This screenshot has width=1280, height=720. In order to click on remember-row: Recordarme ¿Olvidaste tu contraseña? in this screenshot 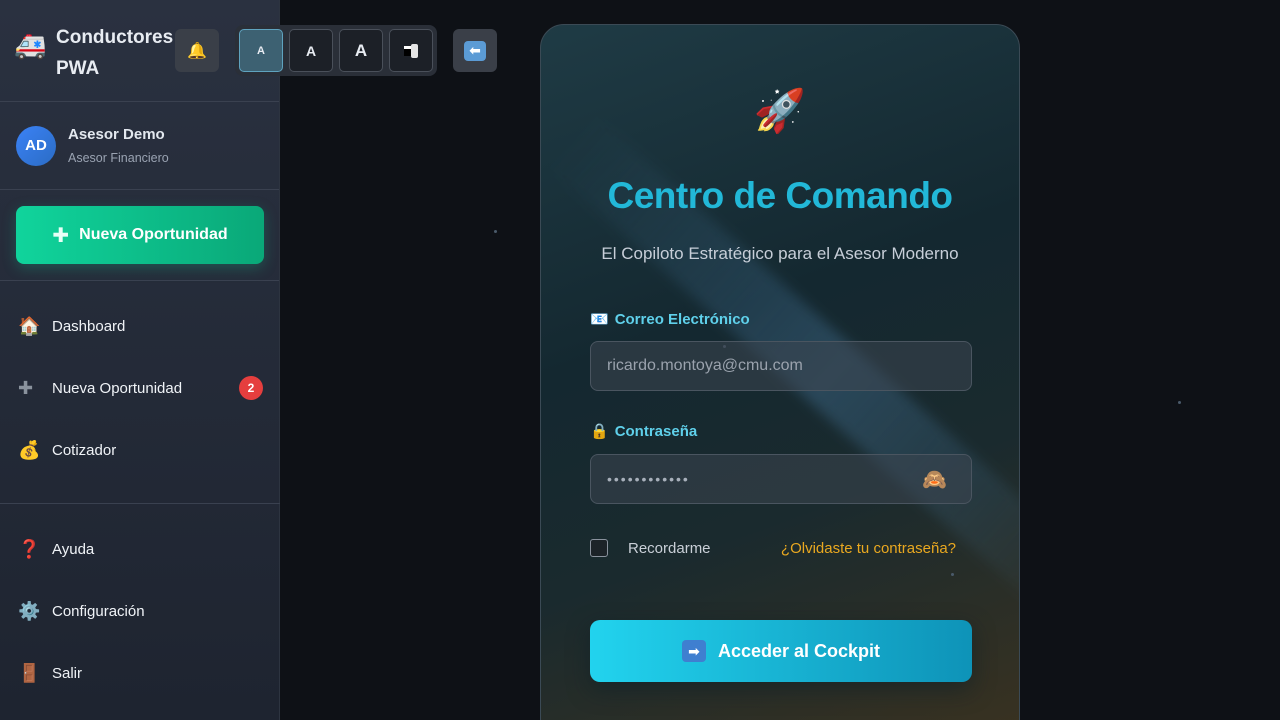, I will do `click(781, 548)`.